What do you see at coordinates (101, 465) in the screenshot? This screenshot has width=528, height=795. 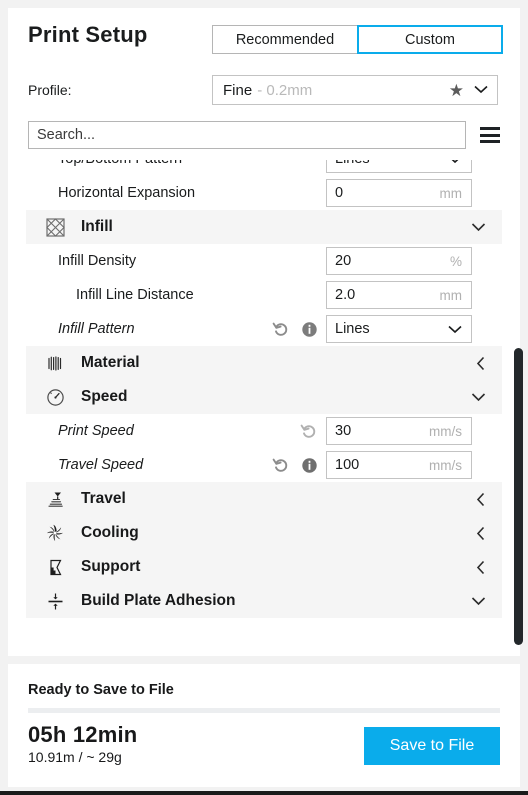 I see `setting-label: Travel Speed` at bounding box center [101, 465].